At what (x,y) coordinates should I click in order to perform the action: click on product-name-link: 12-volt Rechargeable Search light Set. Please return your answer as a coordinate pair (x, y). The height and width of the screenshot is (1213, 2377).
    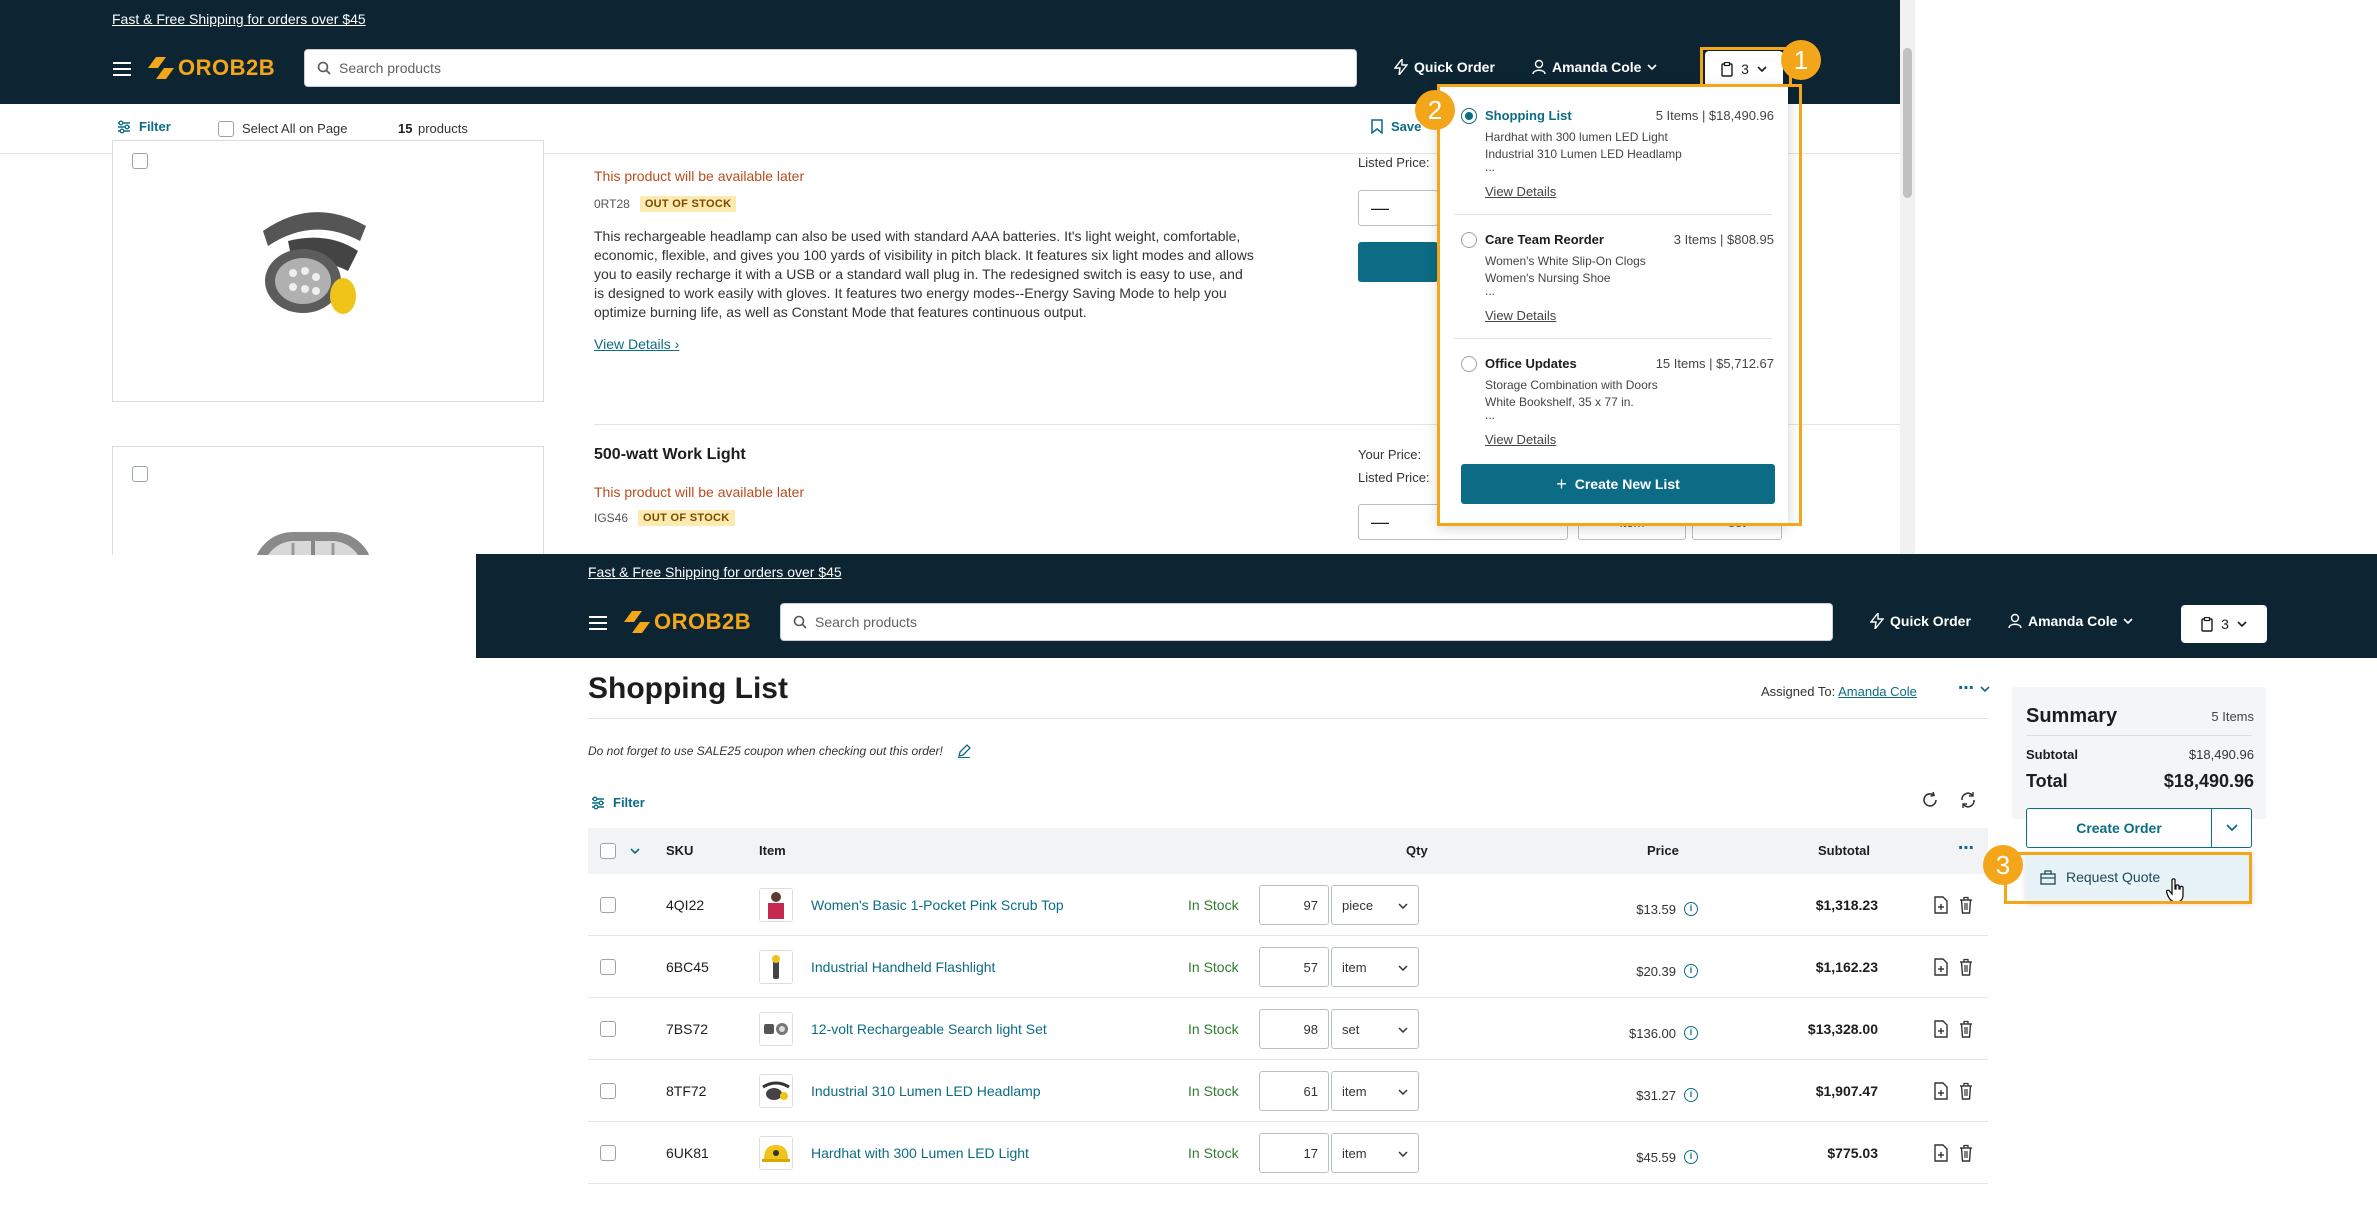
    Looking at the image, I should click on (929, 1029).